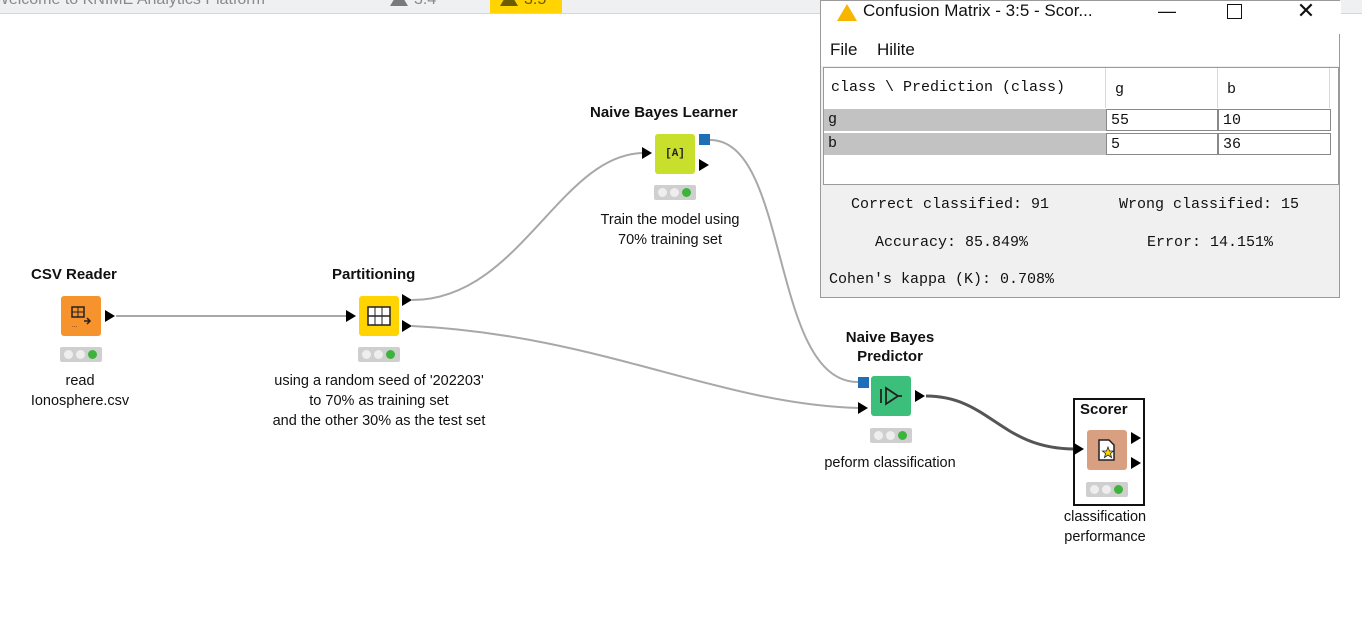 The height and width of the screenshot is (641, 1362). What do you see at coordinates (379, 354) in the screenshot?
I see `partitioning-status` at bounding box center [379, 354].